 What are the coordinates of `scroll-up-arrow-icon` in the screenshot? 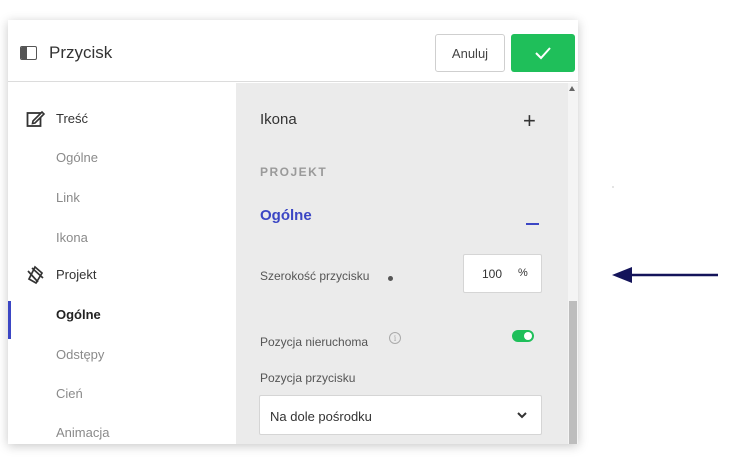 It's located at (572, 88).